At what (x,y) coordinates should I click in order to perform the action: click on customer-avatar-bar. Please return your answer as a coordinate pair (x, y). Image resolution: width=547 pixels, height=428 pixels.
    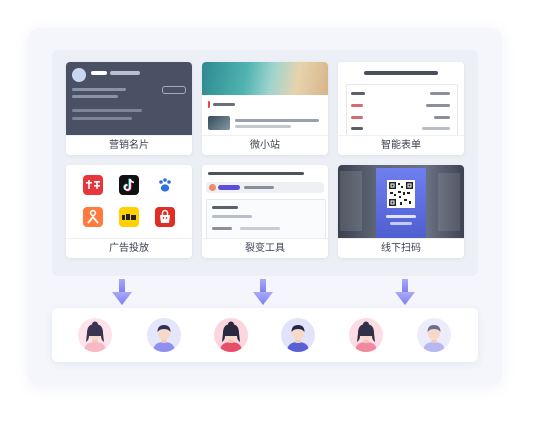
    Looking at the image, I should click on (265, 335).